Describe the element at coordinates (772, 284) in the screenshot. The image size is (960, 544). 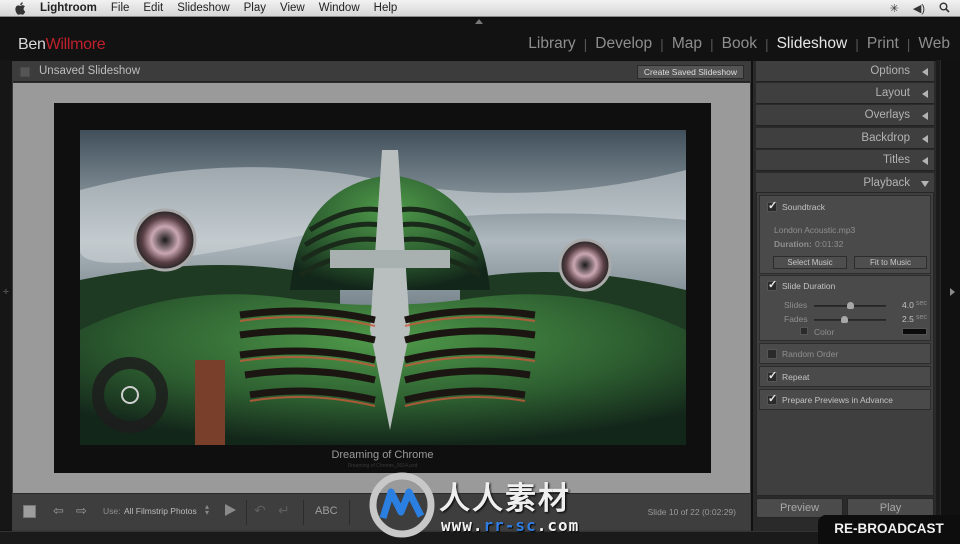
I see `slide-duration-checkbox` at that location.